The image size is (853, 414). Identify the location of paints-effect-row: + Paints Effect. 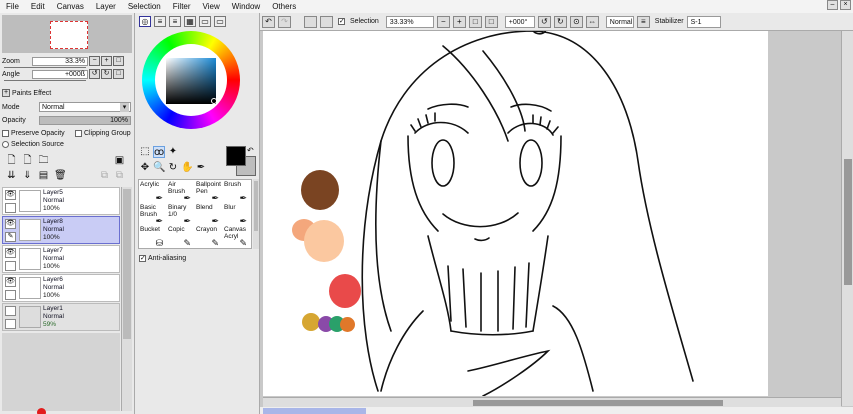
(26, 93).